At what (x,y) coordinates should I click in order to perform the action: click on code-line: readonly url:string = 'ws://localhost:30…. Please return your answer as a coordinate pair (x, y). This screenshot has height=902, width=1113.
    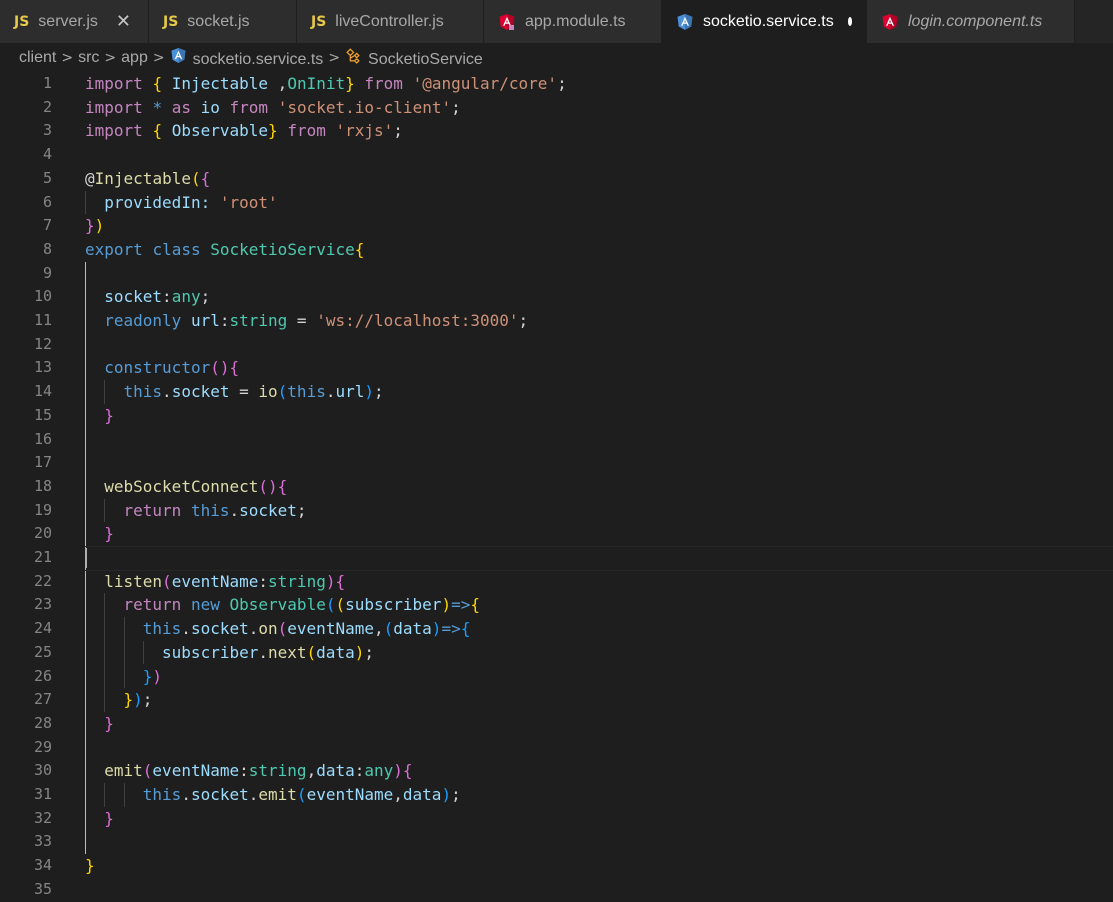
    Looking at the image, I should click on (316, 321).